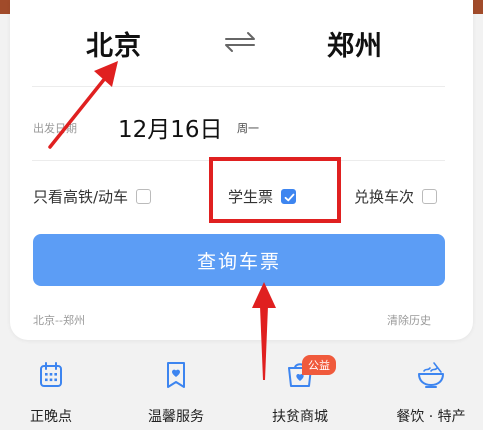 This screenshot has height=430, width=483. Describe the element at coordinates (176, 393) in the screenshot. I see `nav-item-service: 温馨服务` at that location.